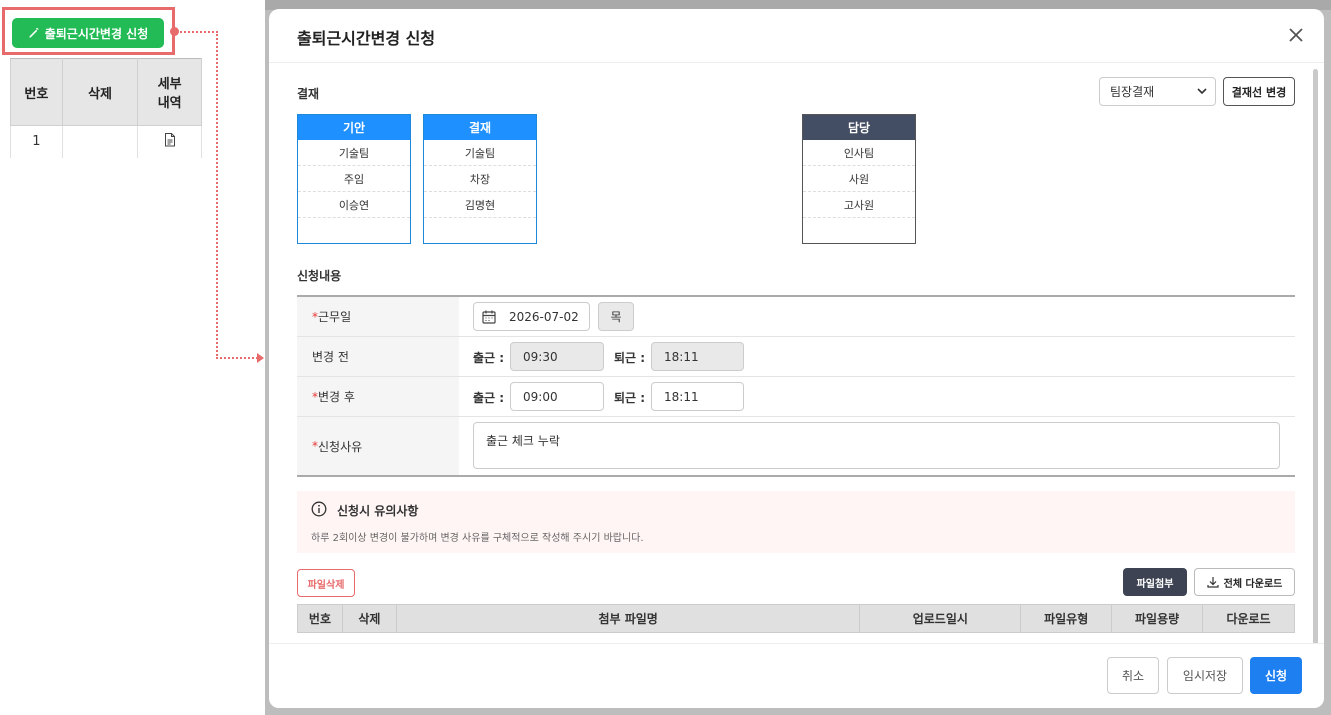 This screenshot has width=1331, height=715. What do you see at coordinates (480, 205) in the screenshot?
I see `approval-name: 김명현` at bounding box center [480, 205].